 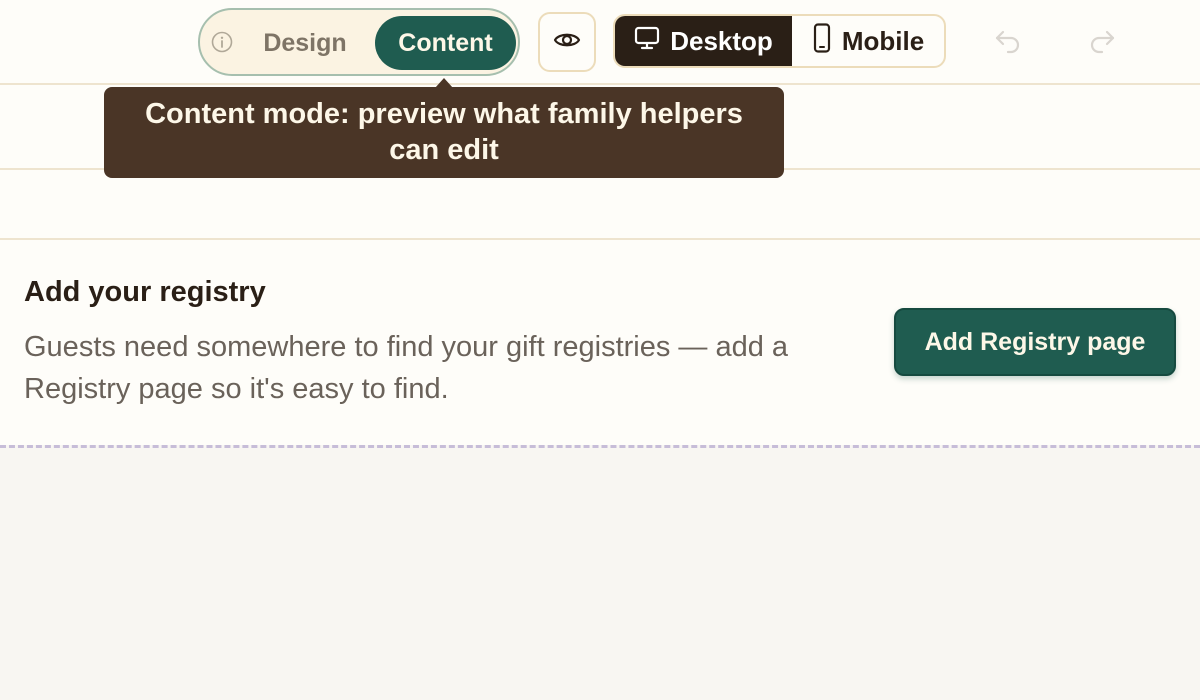 I want to click on mobile-label: Mobile, so click(x=883, y=40).